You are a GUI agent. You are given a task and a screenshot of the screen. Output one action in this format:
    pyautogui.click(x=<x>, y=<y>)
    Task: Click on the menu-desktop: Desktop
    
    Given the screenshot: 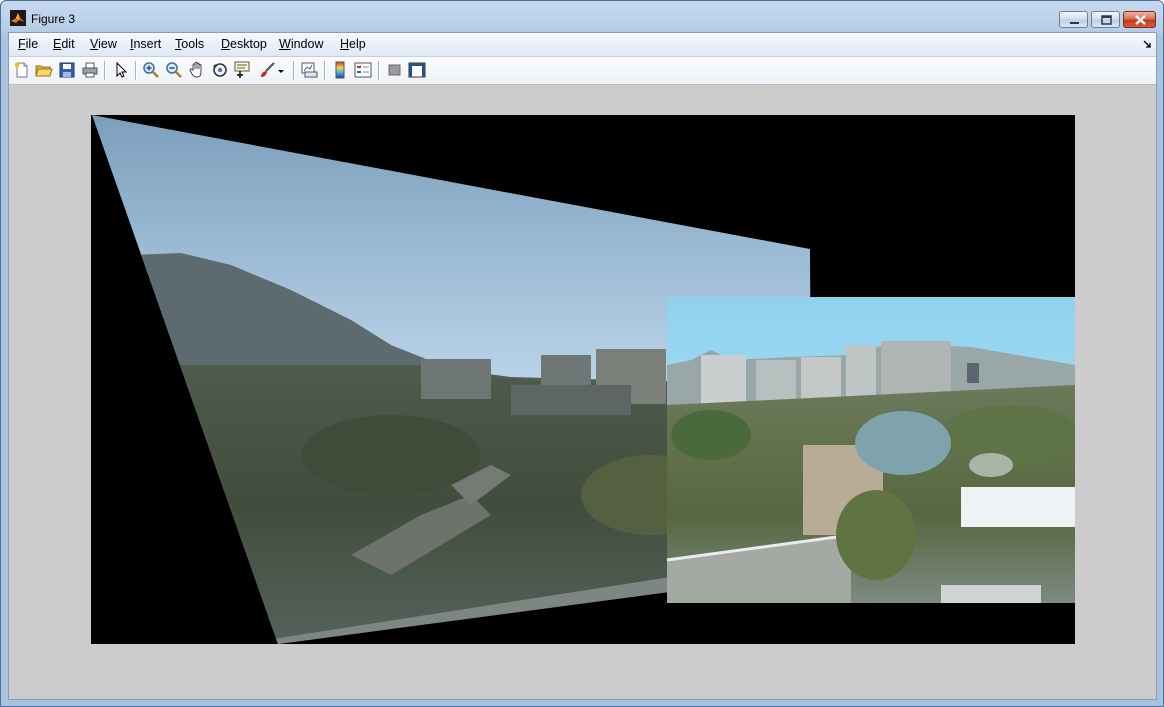 What is the action you would take?
    pyautogui.click(x=244, y=44)
    